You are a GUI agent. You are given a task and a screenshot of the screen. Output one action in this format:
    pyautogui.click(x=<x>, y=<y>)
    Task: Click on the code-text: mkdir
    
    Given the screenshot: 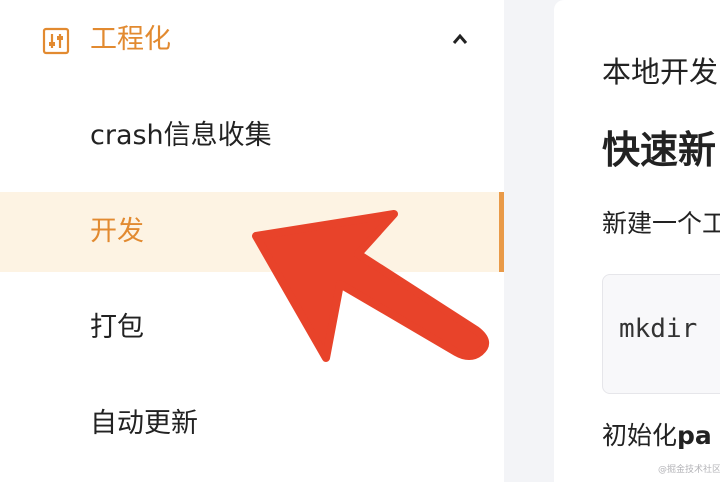 What is the action you would take?
    pyautogui.click(x=658, y=329)
    